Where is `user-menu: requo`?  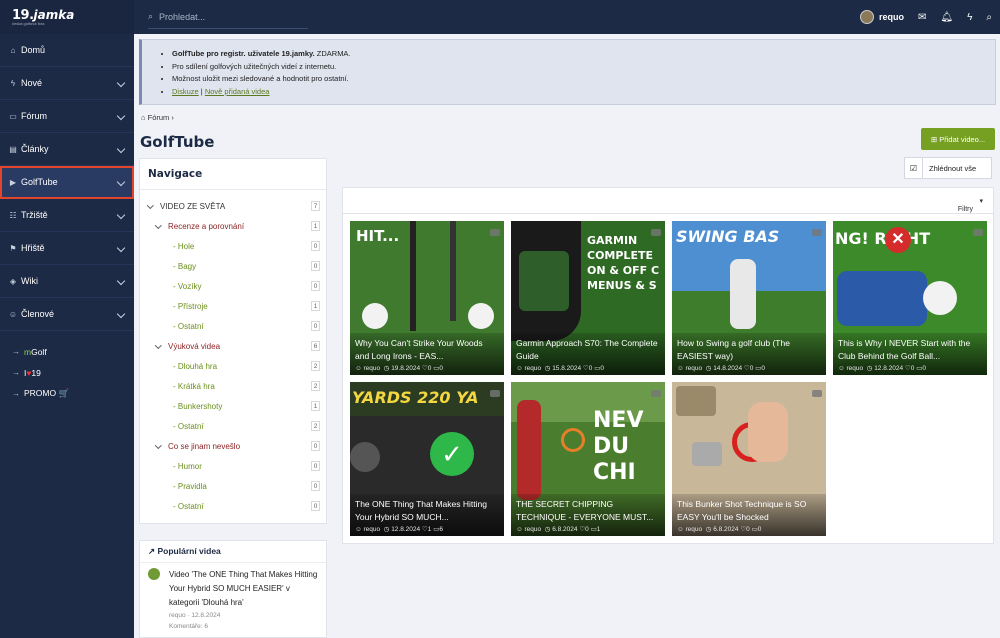 user-menu: requo is located at coordinates (881, 17).